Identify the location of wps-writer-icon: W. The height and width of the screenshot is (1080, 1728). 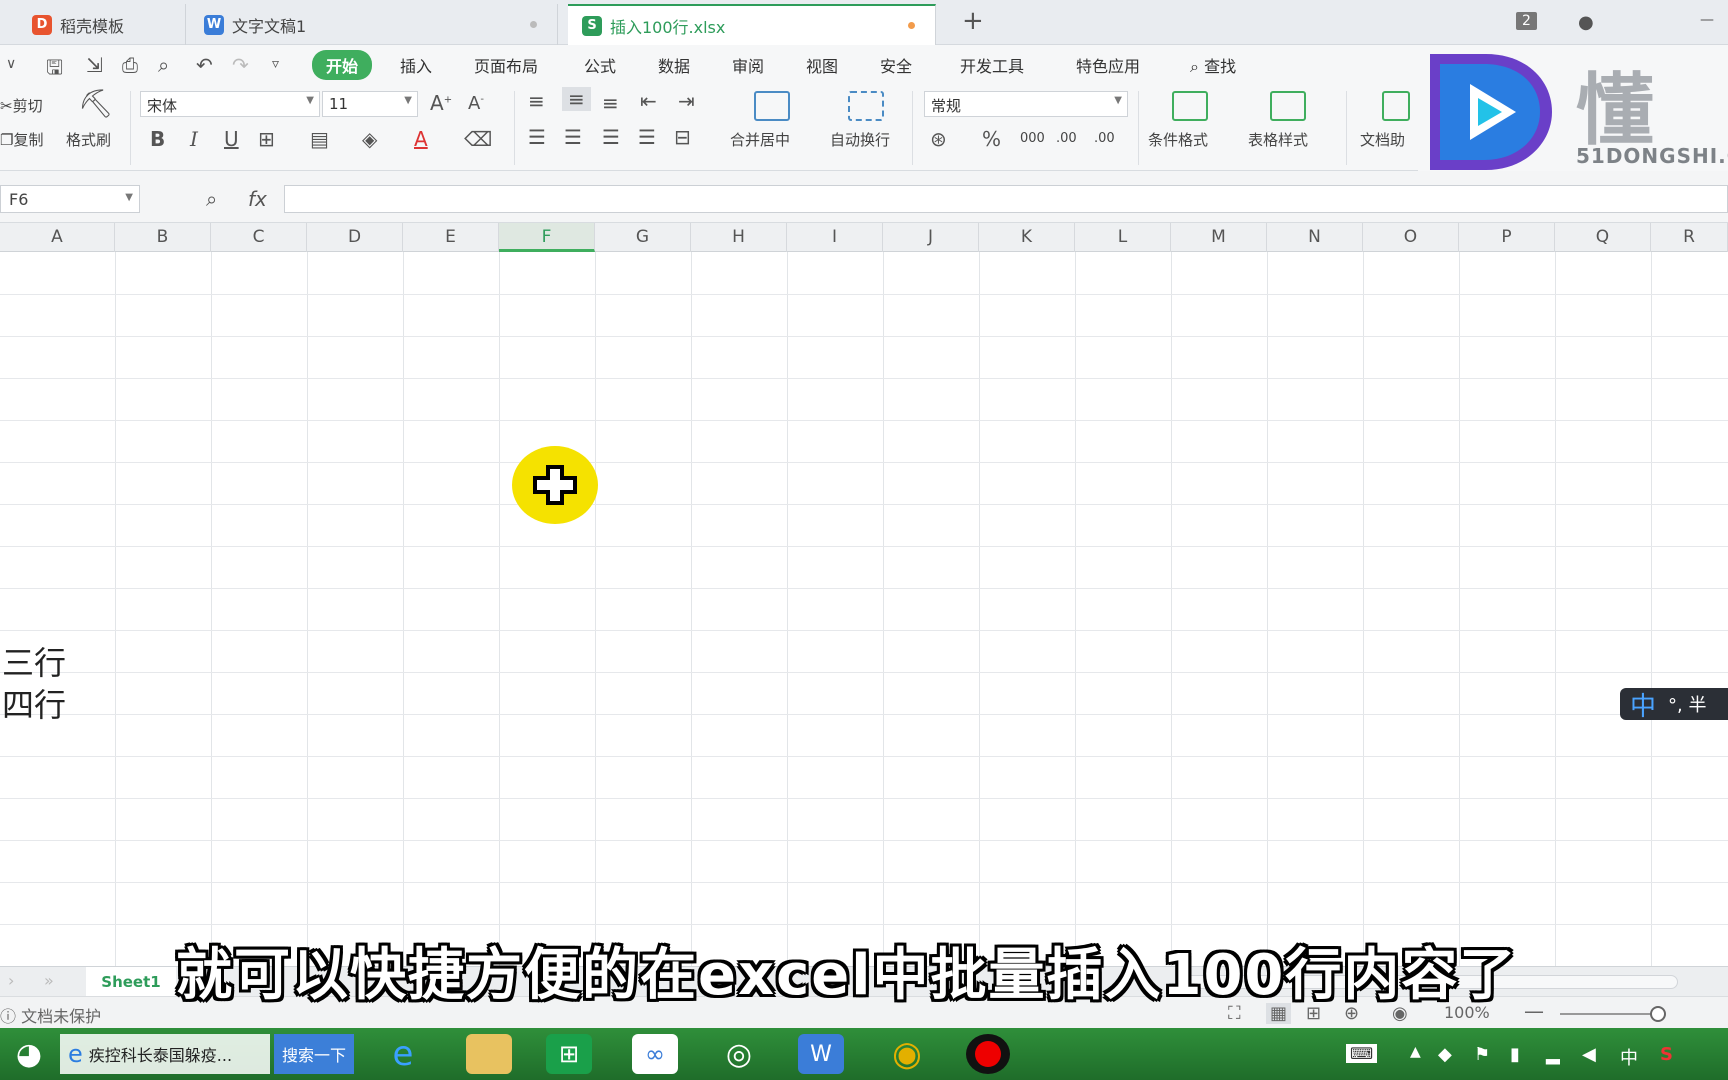
(821, 1054).